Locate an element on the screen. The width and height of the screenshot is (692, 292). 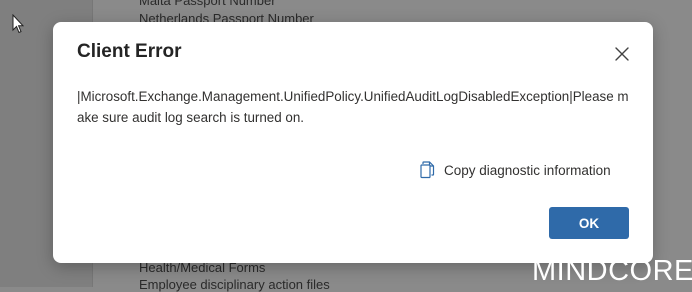
copy-icon is located at coordinates (427, 170).